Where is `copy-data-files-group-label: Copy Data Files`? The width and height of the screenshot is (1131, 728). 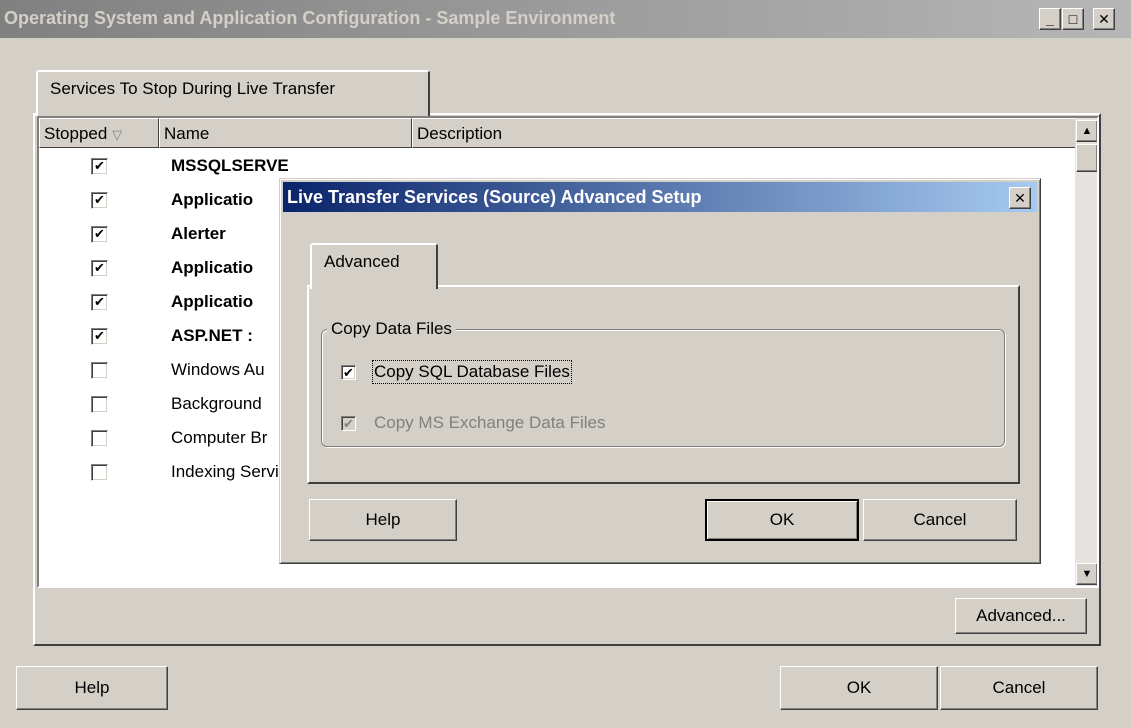 copy-data-files-group-label: Copy Data Files is located at coordinates (391, 329).